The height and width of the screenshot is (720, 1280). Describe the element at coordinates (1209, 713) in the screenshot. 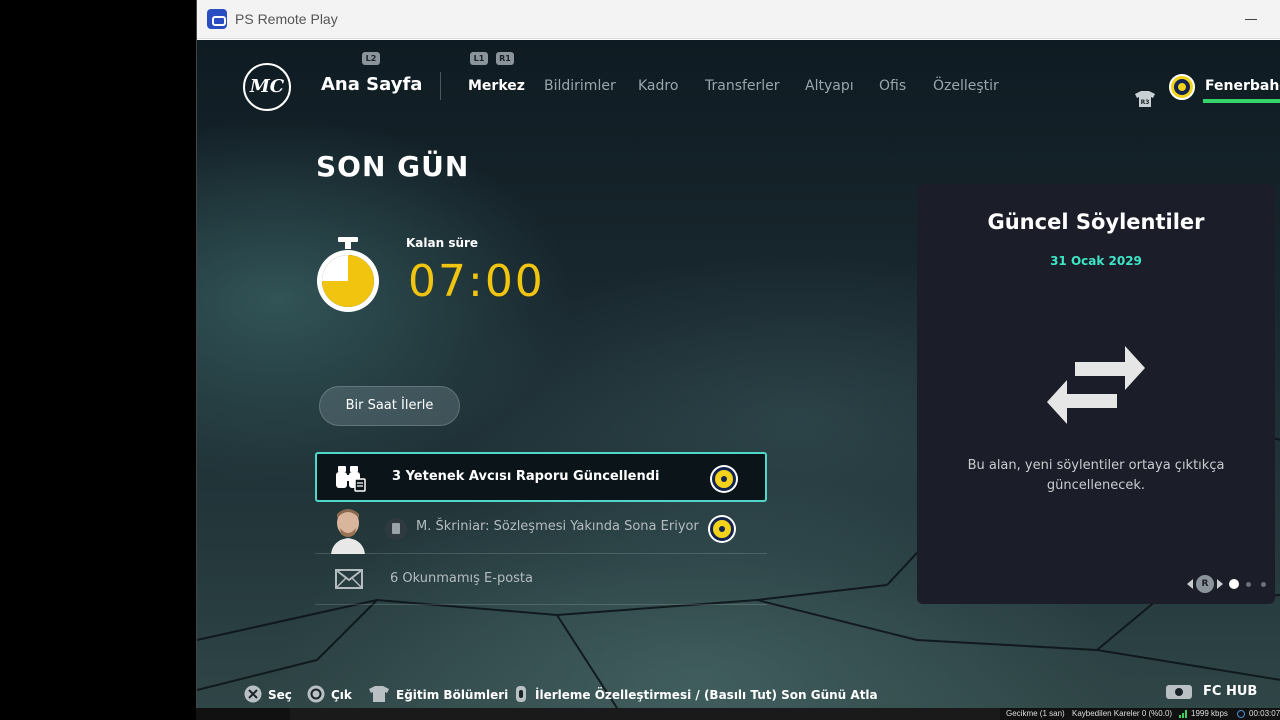

I see `bitrate-text: 1999 kbps` at that location.